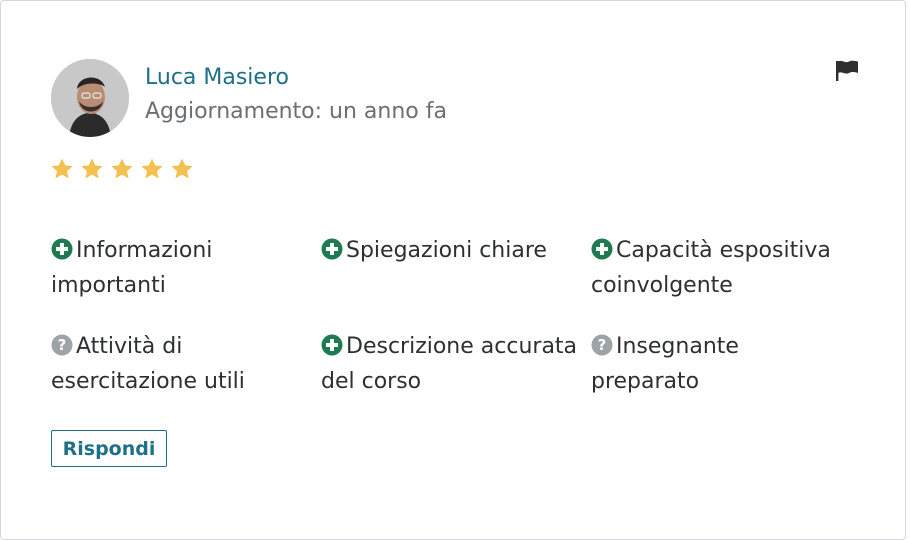 The width and height of the screenshot is (910, 540). I want to click on star-rating, so click(122, 169).